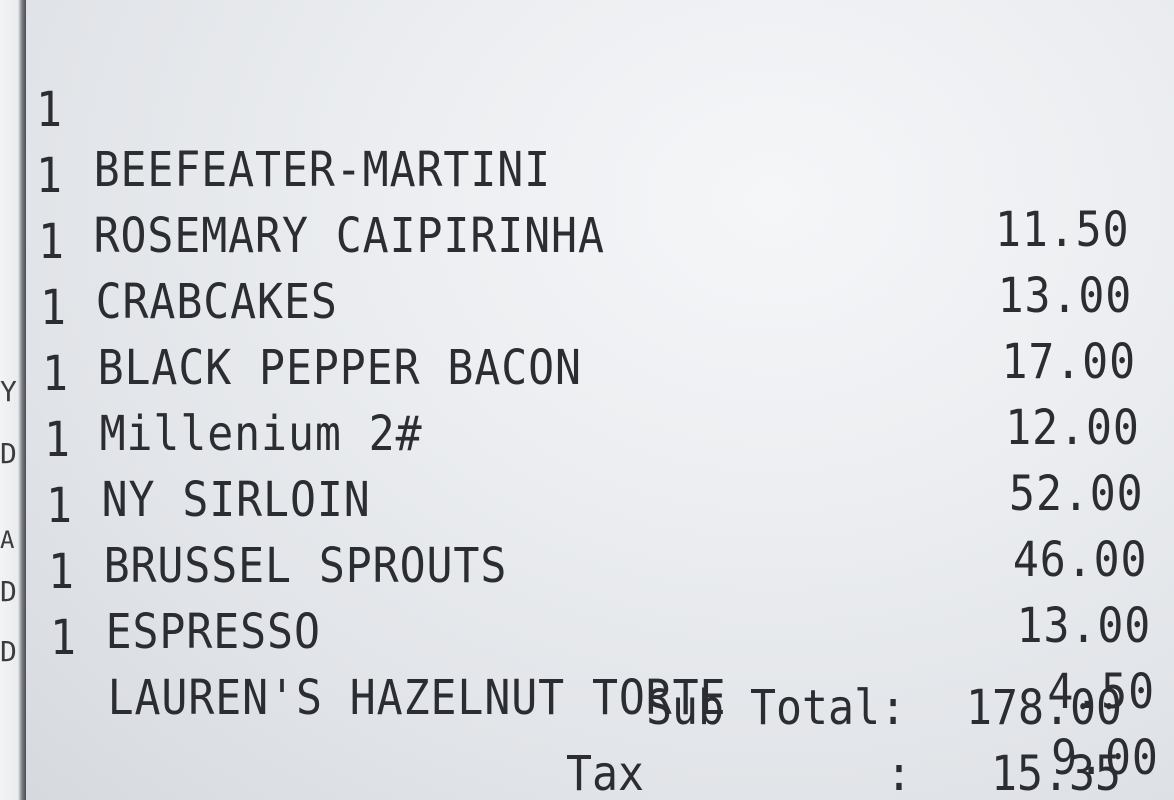 The height and width of the screenshot is (800, 1174). What do you see at coordinates (776, 708) in the screenshot?
I see `subtotal-label: Sub Total:` at bounding box center [776, 708].